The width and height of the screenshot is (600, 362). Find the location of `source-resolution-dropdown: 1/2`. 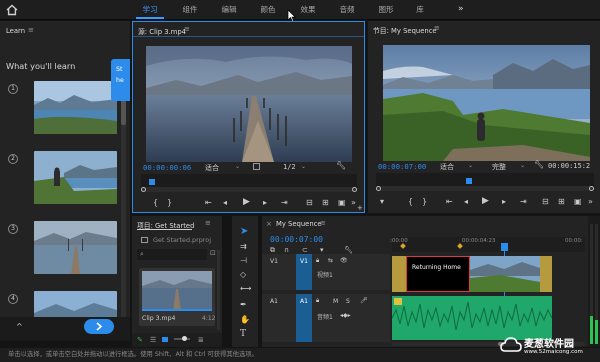

source-resolution-dropdown: 1/2 is located at coordinates (289, 167).